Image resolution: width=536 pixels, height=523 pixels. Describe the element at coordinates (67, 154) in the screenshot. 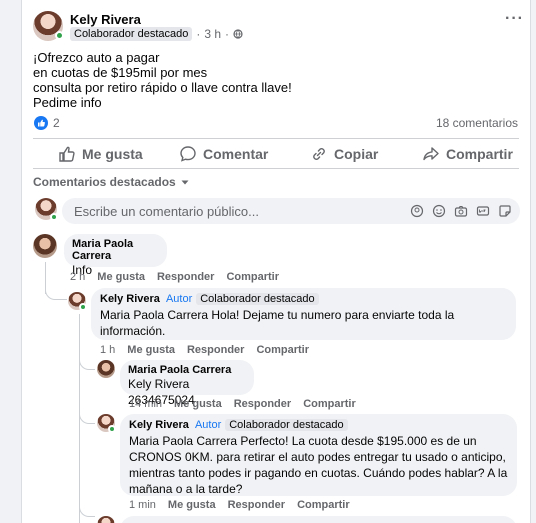

I see `thumbs-up-icon` at that location.